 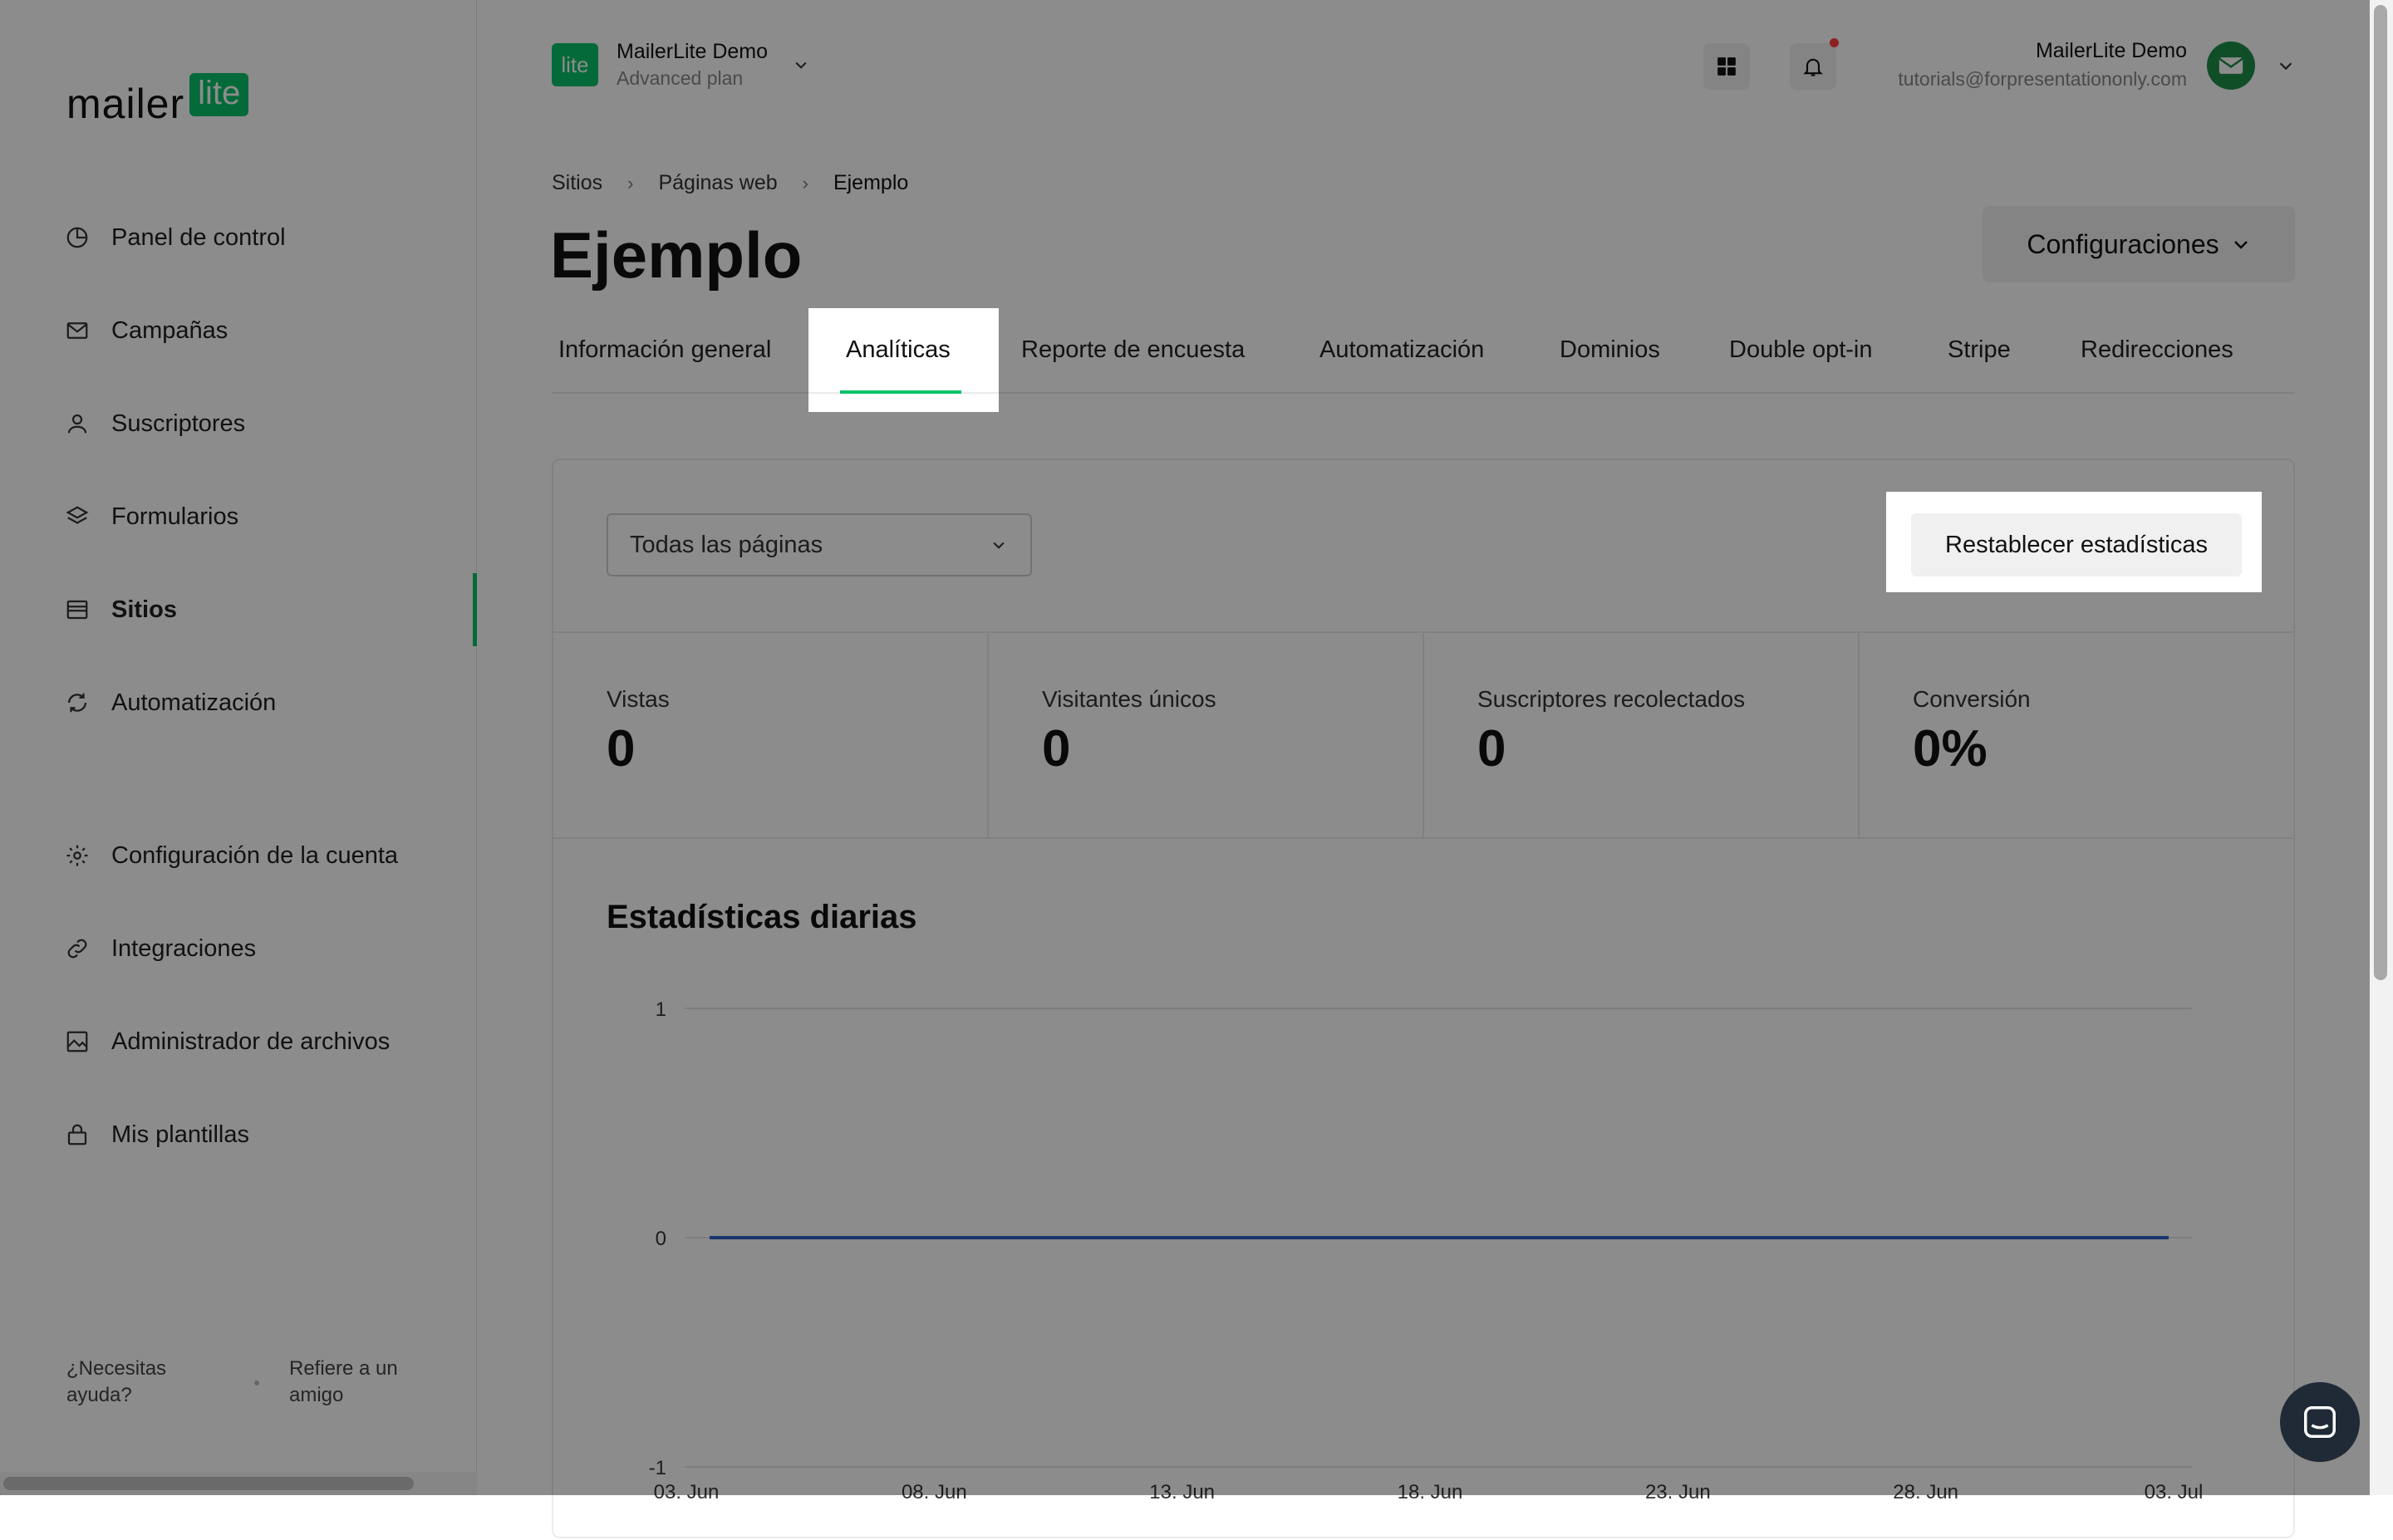 What do you see at coordinates (160, 948) in the screenshot?
I see `sidebar-item-integrations: Integraciones` at bounding box center [160, 948].